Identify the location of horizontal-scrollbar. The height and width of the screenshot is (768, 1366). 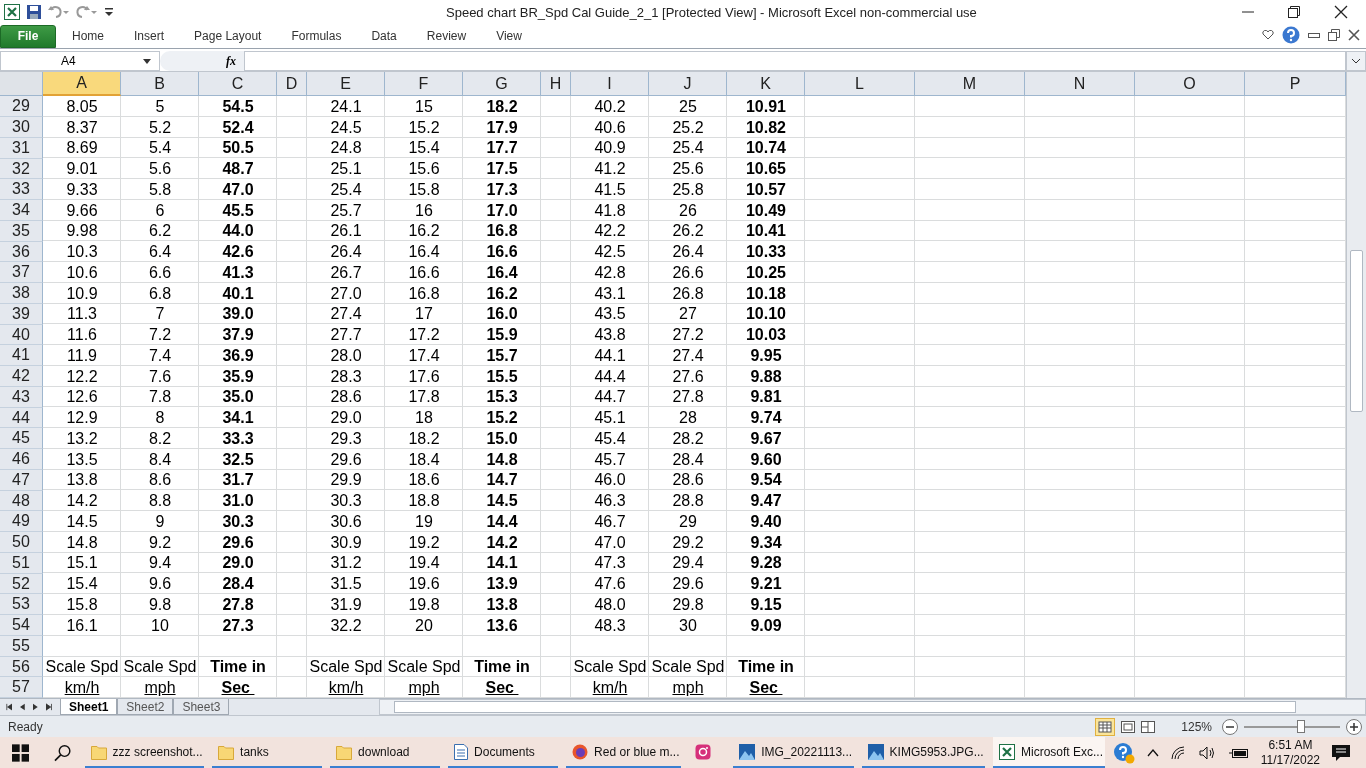
(872, 707).